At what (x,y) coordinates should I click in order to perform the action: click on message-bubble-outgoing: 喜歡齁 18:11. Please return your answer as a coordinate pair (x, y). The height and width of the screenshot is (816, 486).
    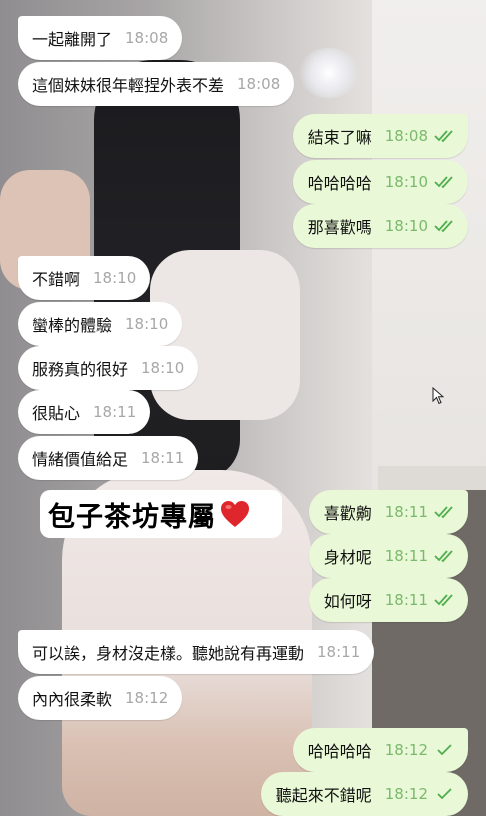
    Looking at the image, I should click on (388, 512).